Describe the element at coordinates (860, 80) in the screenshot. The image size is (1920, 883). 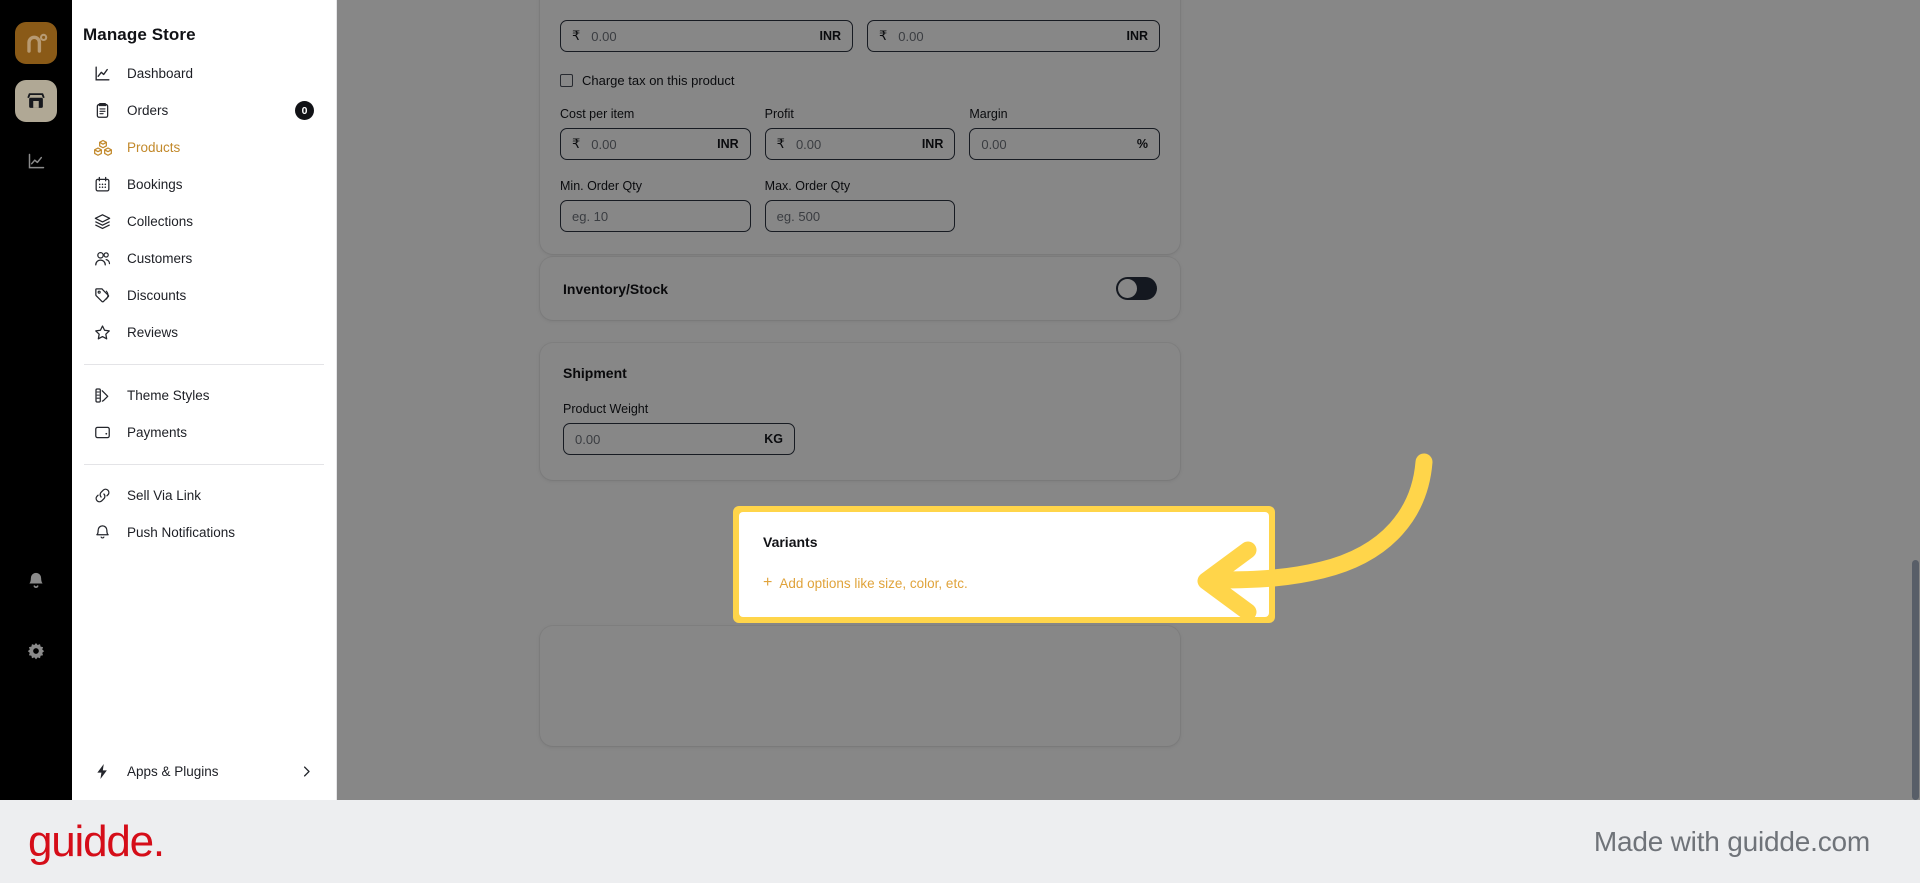
I see `charge-tax-row: Charge tax on this product` at that location.